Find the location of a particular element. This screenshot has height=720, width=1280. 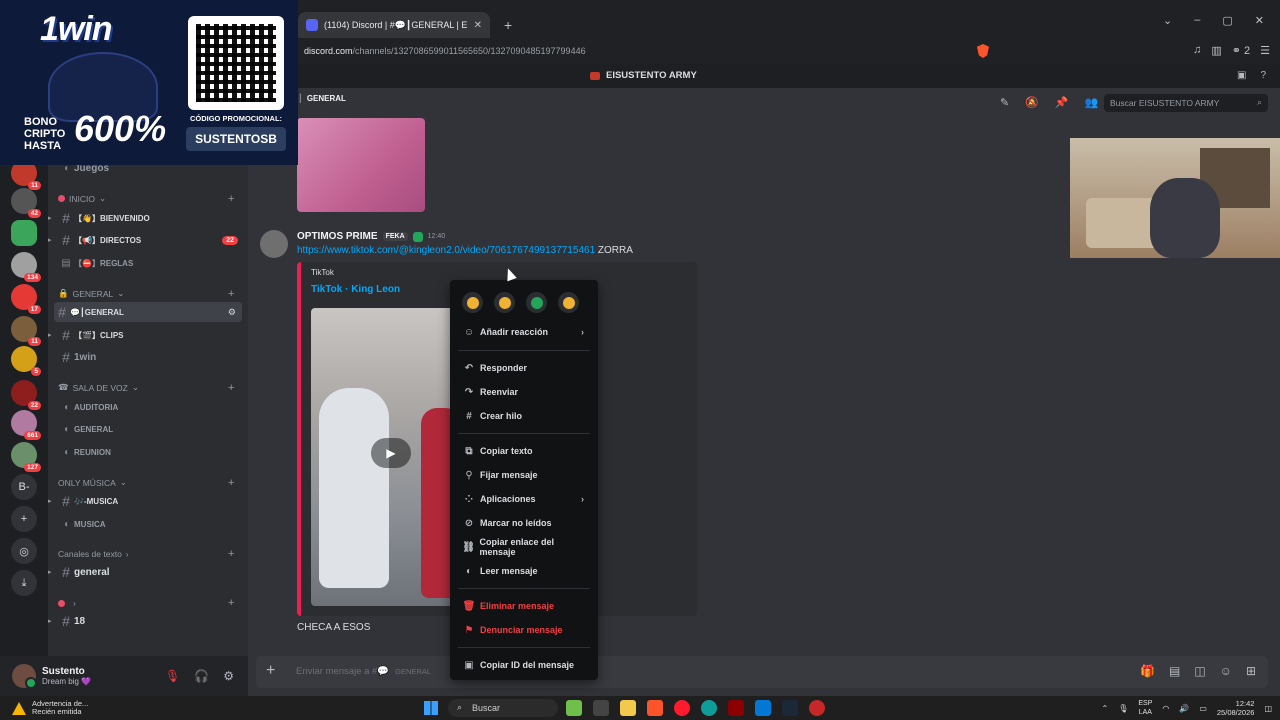

emoji-icon: ☺ is located at coordinates (1226, 671).